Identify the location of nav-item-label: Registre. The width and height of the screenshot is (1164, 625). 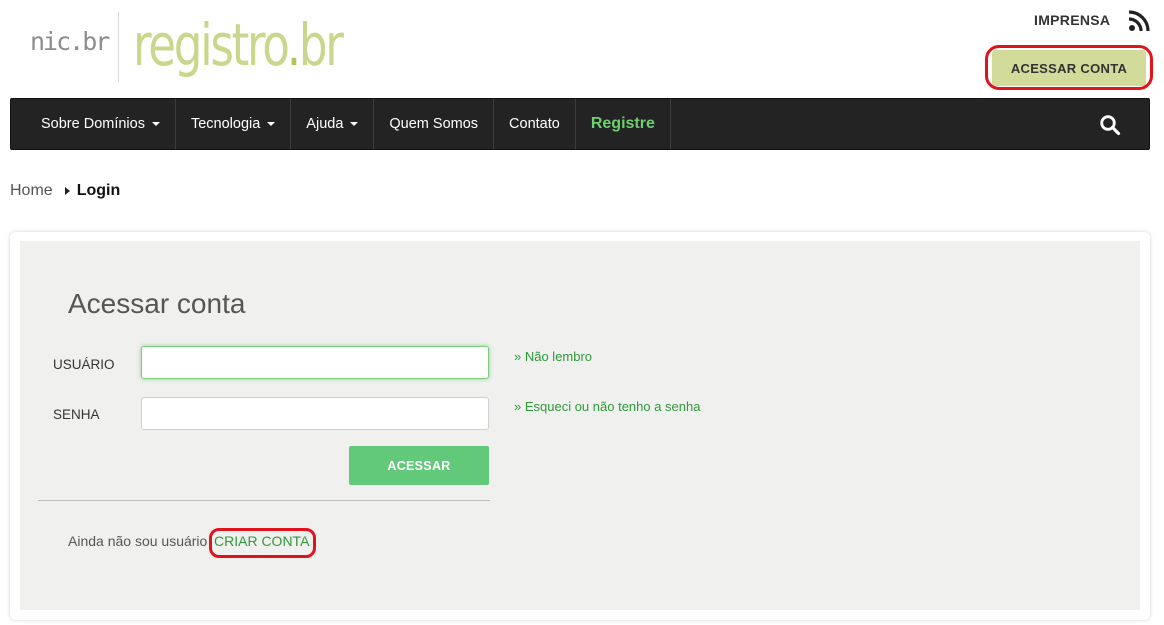
(622, 123).